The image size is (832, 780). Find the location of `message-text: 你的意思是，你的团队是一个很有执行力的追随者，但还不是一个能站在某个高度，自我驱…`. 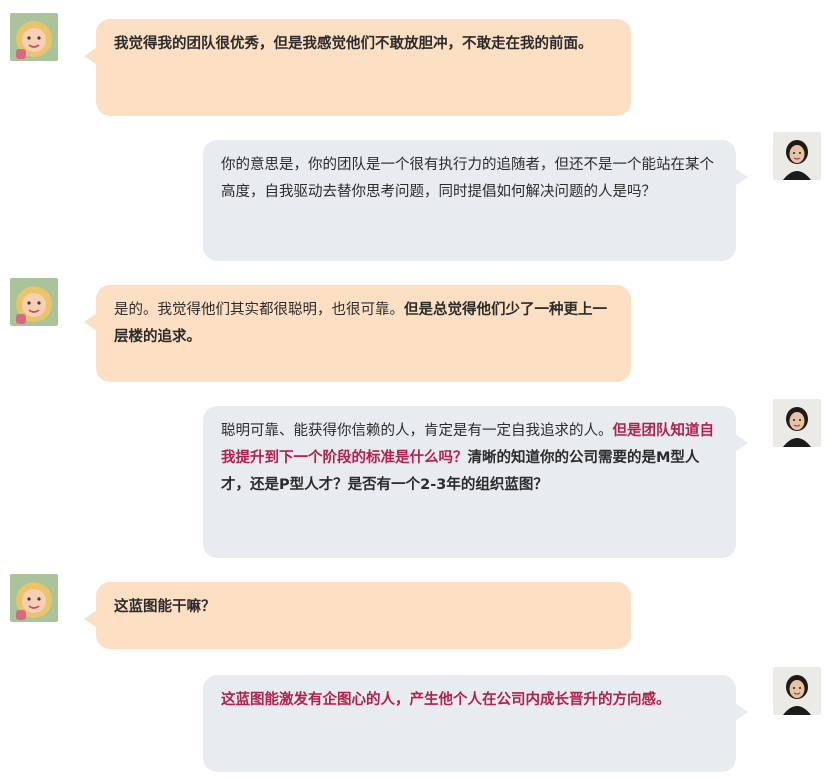

message-text: 你的意思是，你的团队是一个很有执行力的追随者，但还不是一个能站在某个高度，自我驱… is located at coordinates (467, 178).